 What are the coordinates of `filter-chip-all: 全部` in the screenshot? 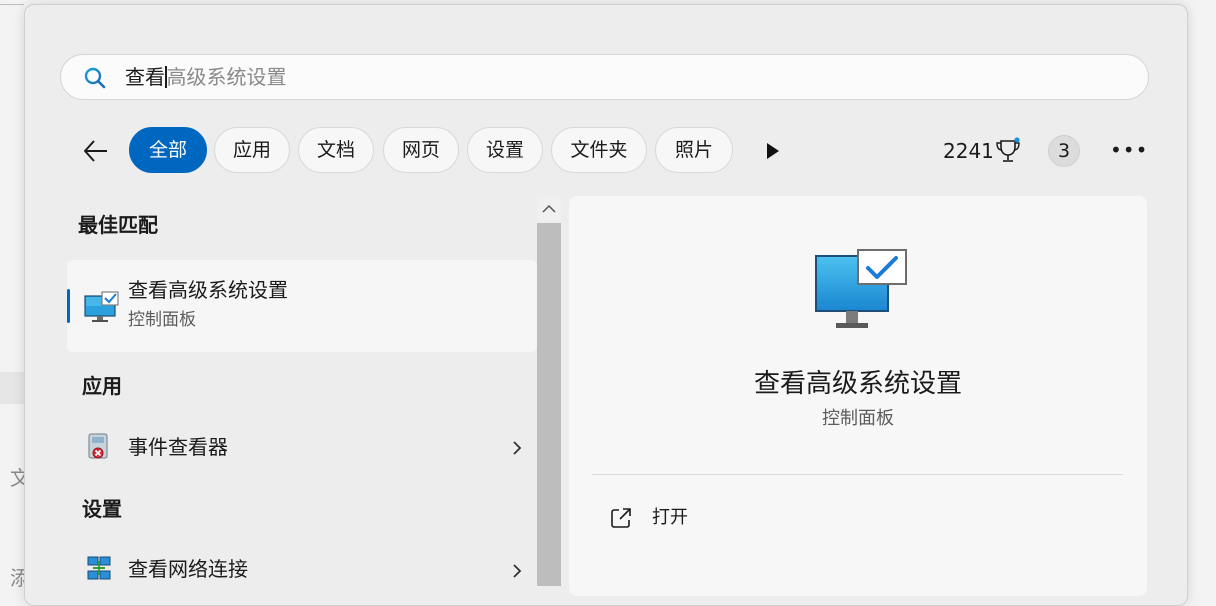 It's located at (168, 150).